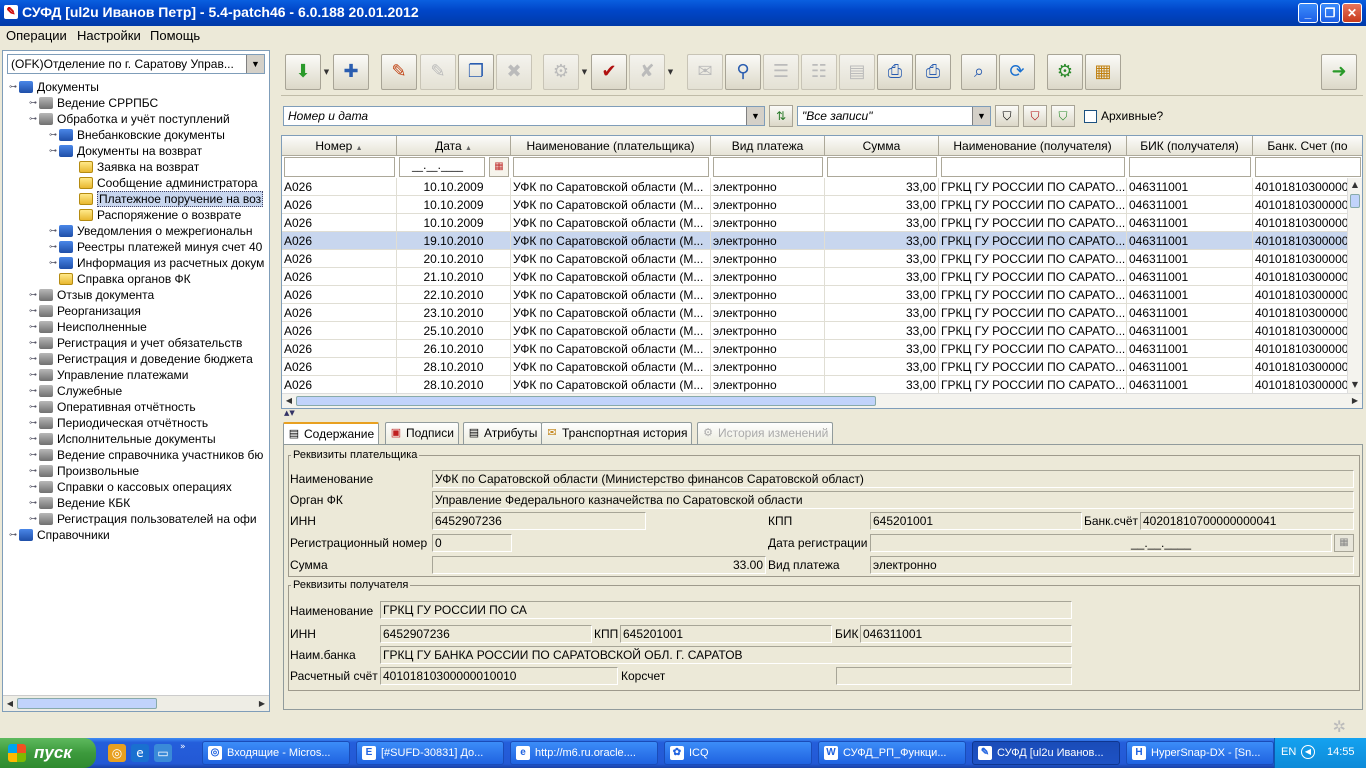 This screenshot has width=1366, height=768. I want to click on tree-item: Сообщение администратора, so click(163, 183).